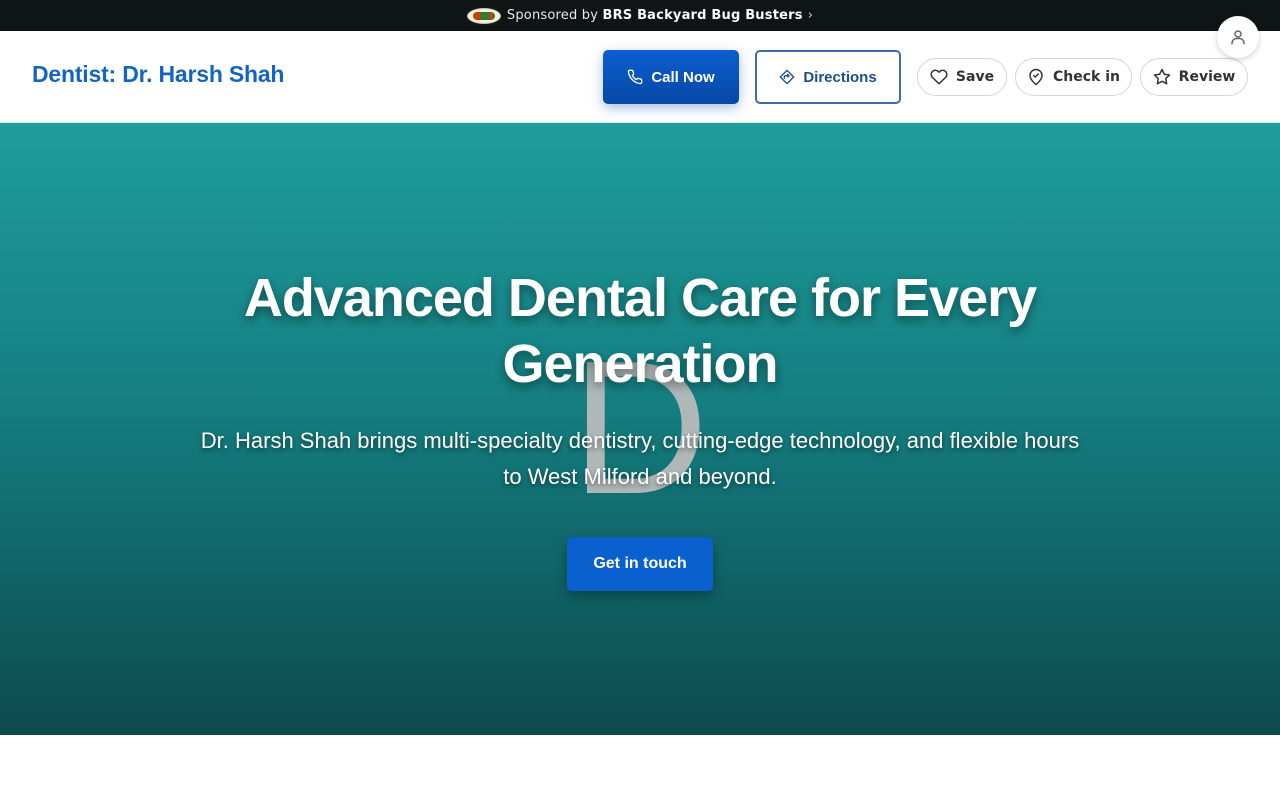 This screenshot has height=800, width=1280. Describe the element at coordinates (640, 564) in the screenshot. I see `get-in-touch-button: Get in touch` at that location.